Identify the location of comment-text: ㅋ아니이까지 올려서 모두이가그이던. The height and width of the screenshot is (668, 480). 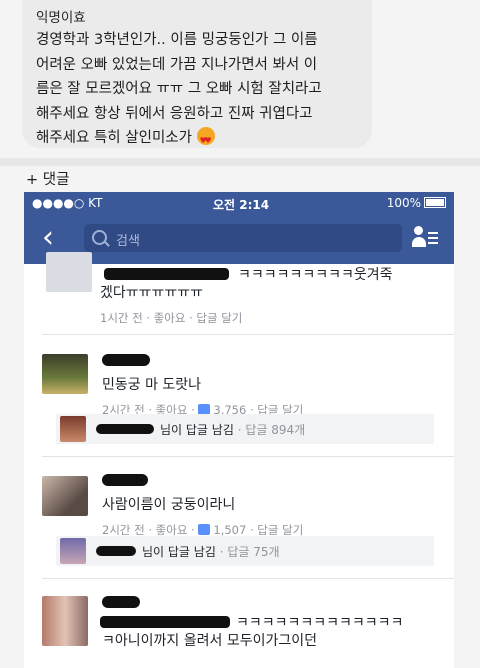
(209, 641).